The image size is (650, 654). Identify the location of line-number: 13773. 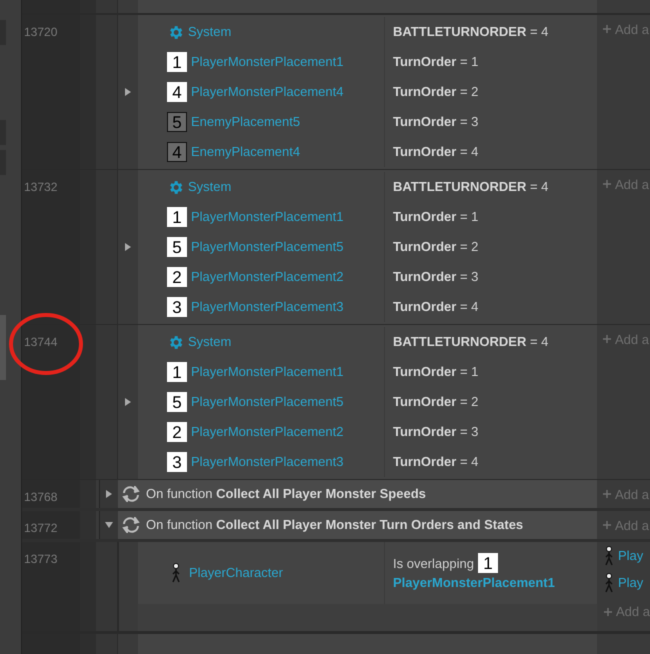
(41, 559).